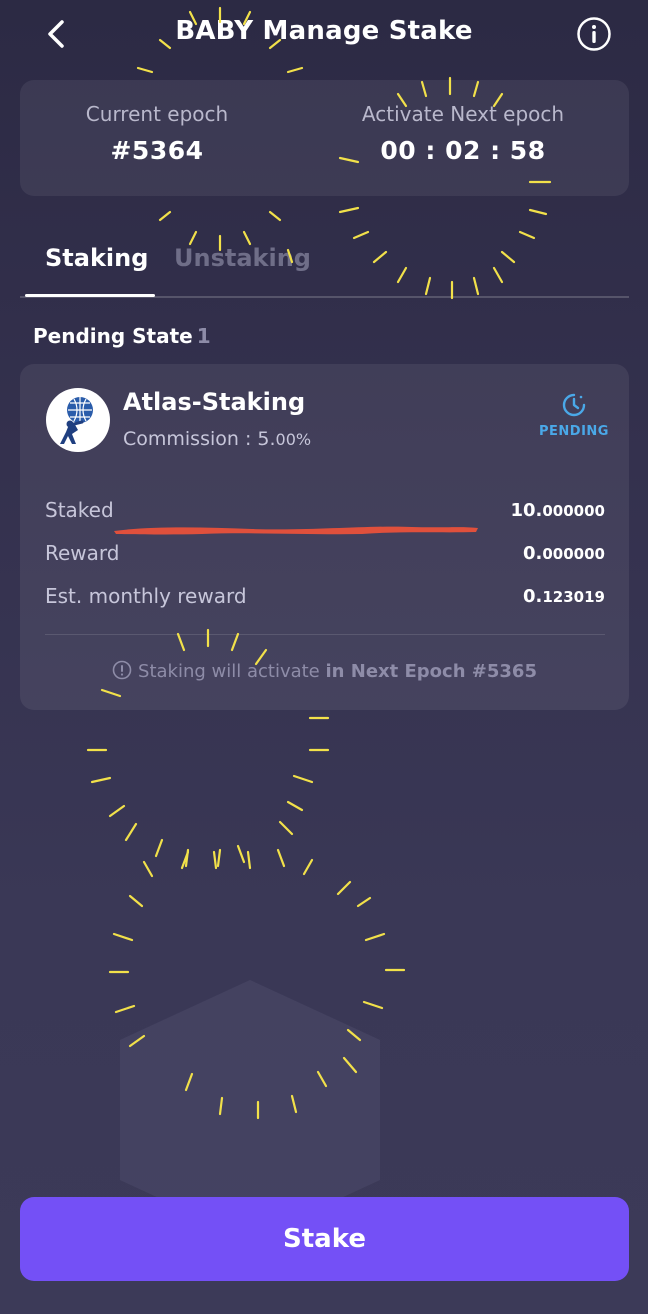  What do you see at coordinates (324, 31) in the screenshot?
I see `page-title: BABY Manage Stake` at bounding box center [324, 31].